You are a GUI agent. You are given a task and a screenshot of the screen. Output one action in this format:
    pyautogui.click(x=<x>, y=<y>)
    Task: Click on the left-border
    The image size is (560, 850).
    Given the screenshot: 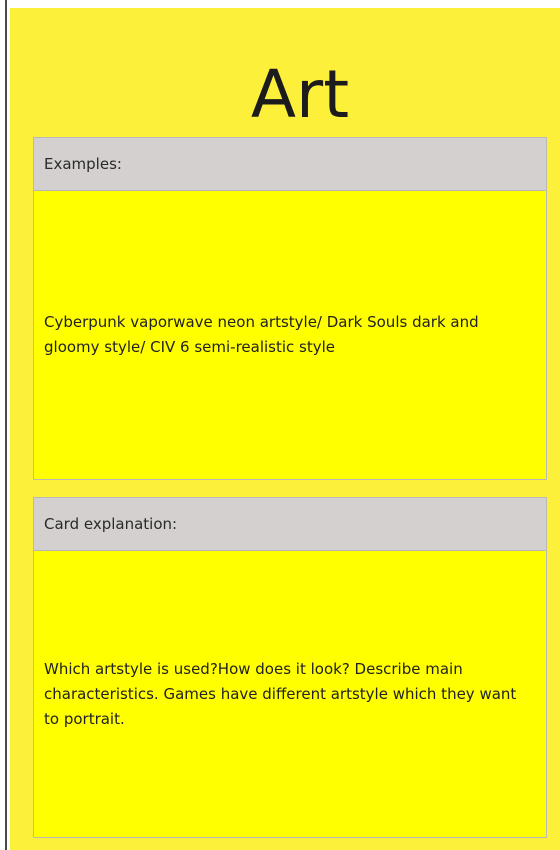 What is the action you would take?
    pyautogui.click(x=3, y=425)
    